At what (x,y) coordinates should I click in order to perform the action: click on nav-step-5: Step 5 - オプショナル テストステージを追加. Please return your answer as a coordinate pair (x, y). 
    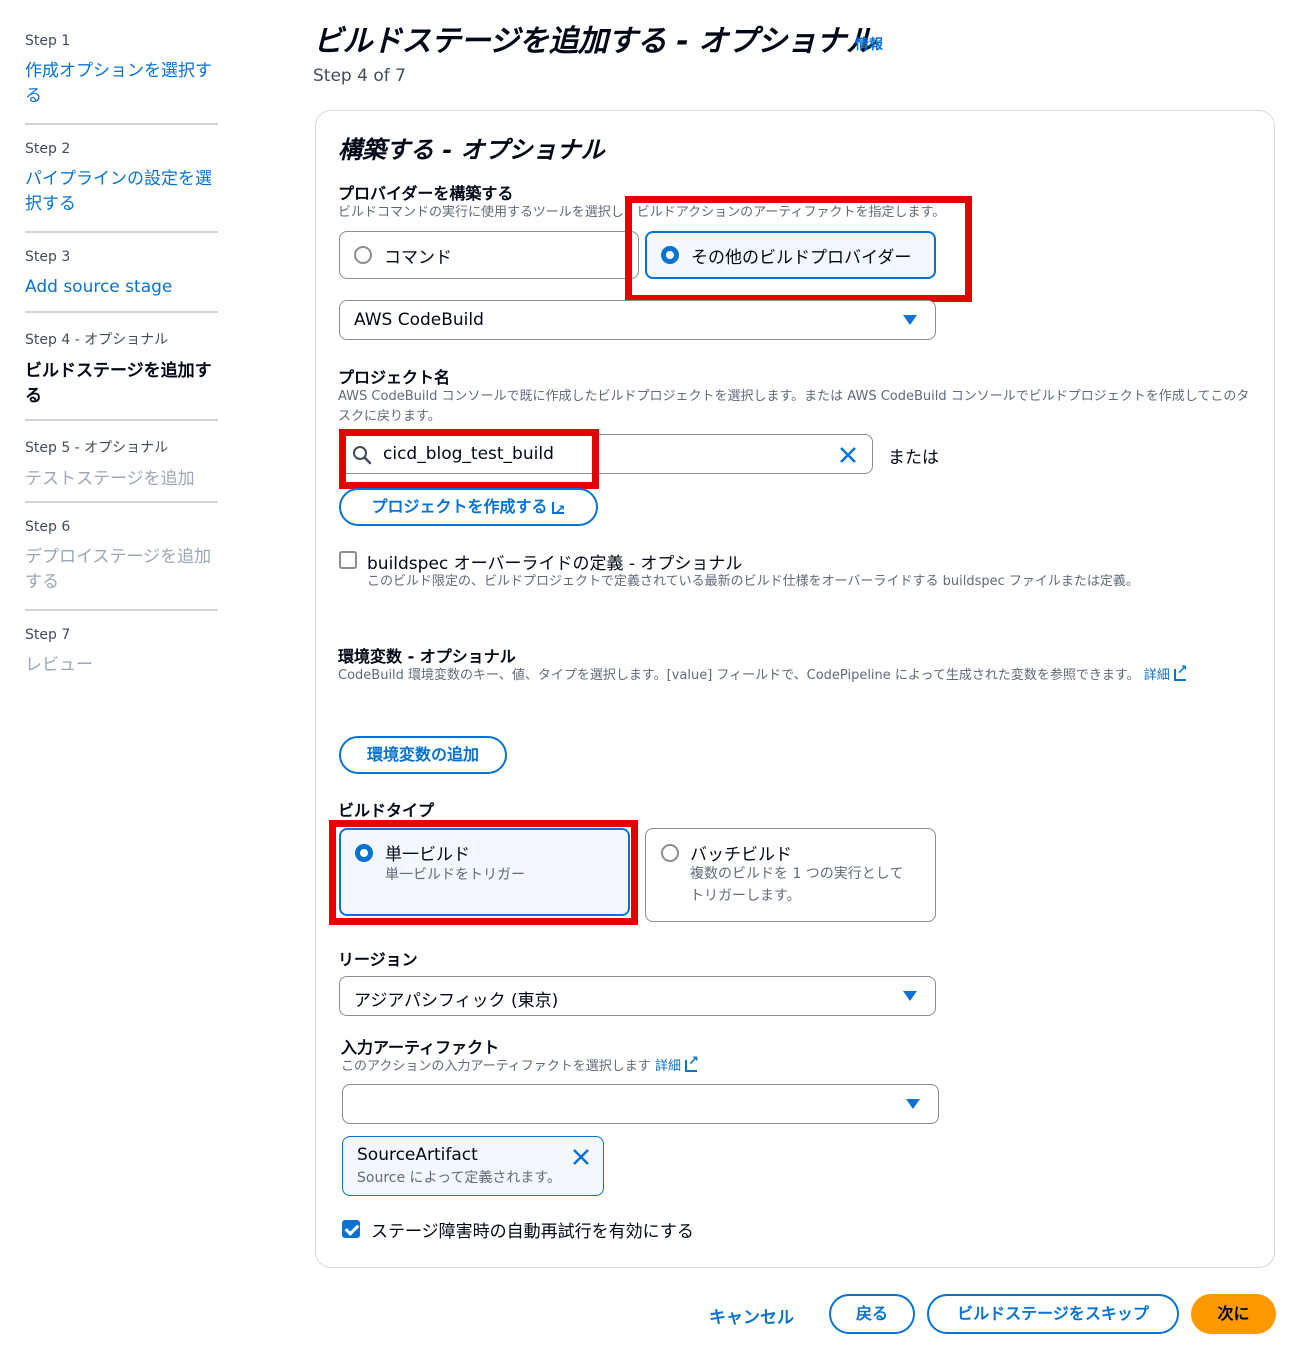
    Looking at the image, I should click on (121, 464).